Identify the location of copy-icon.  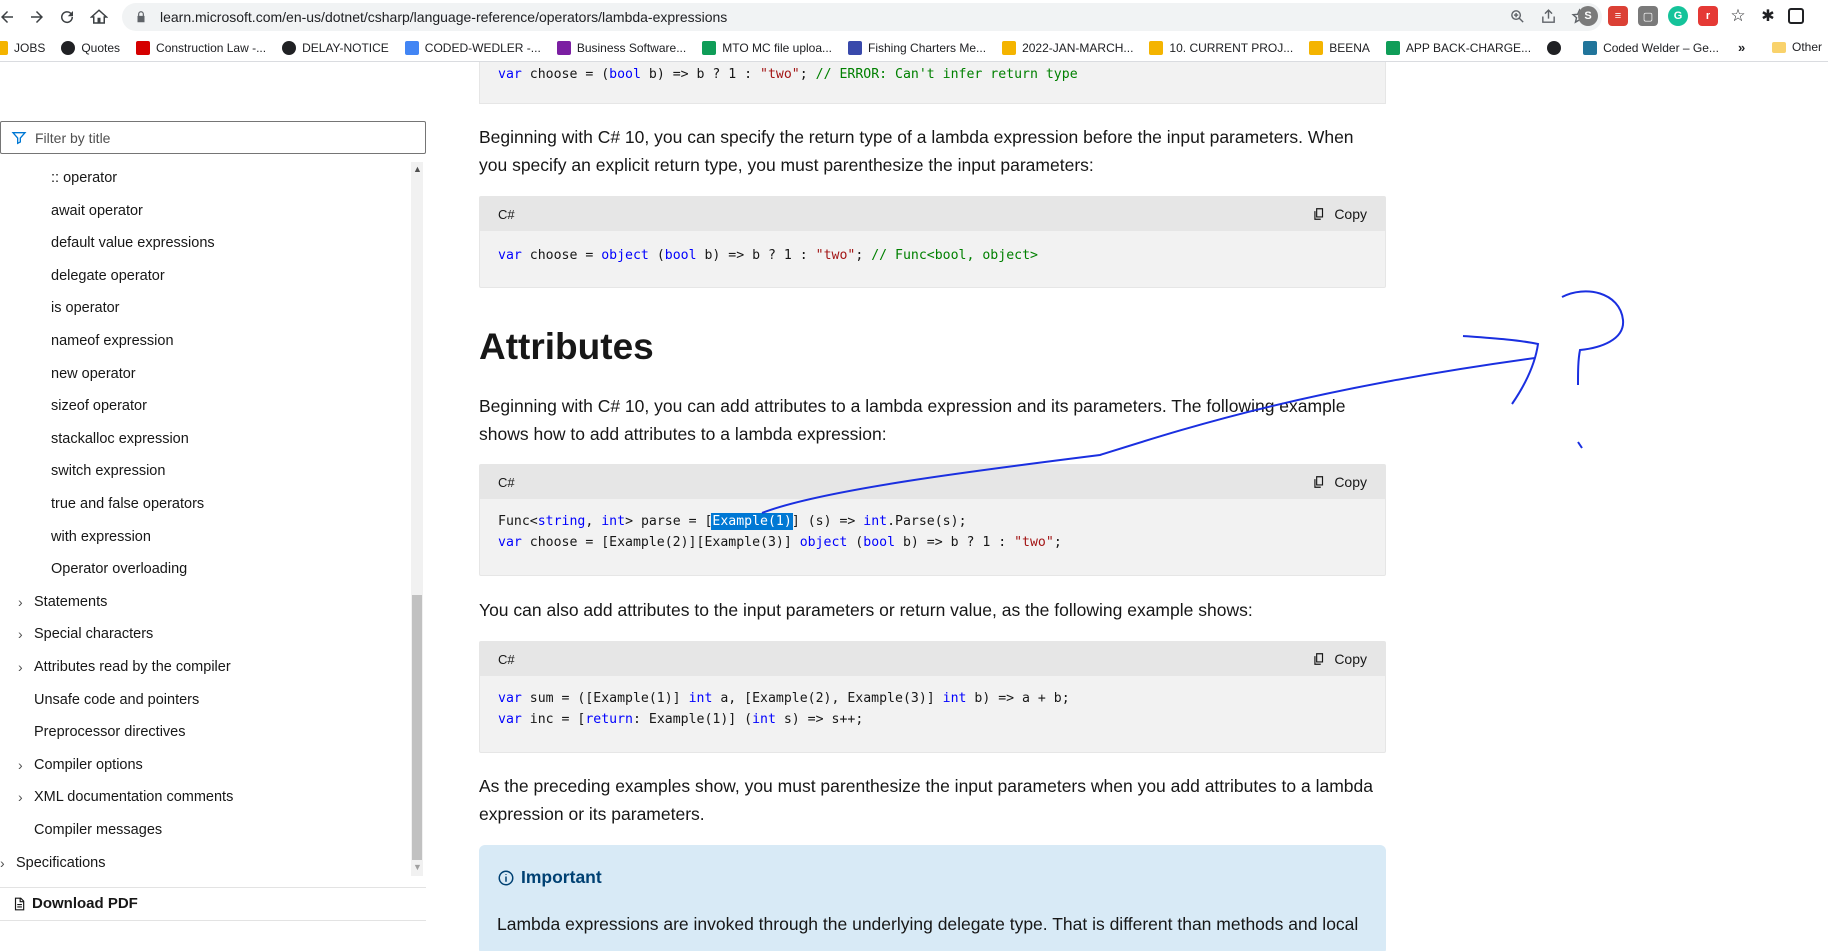
(1319, 482).